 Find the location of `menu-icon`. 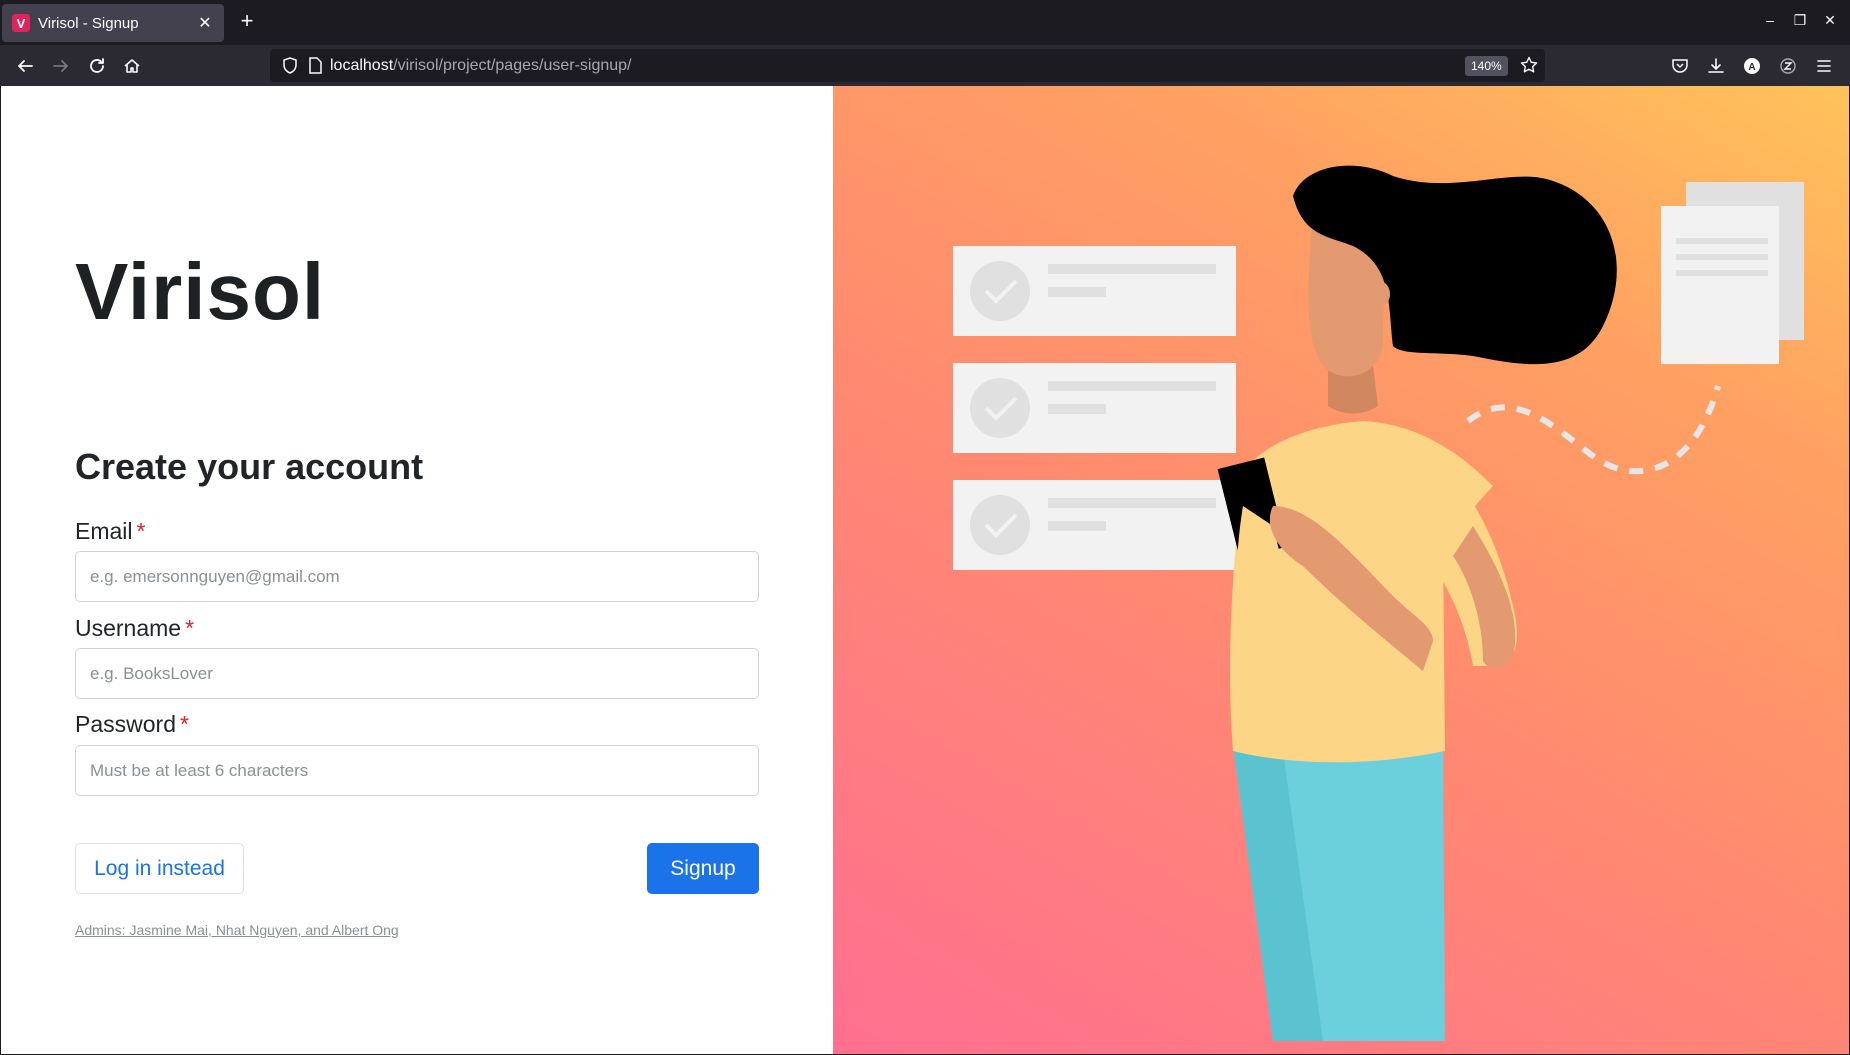

menu-icon is located at coordinates (1824, 66).